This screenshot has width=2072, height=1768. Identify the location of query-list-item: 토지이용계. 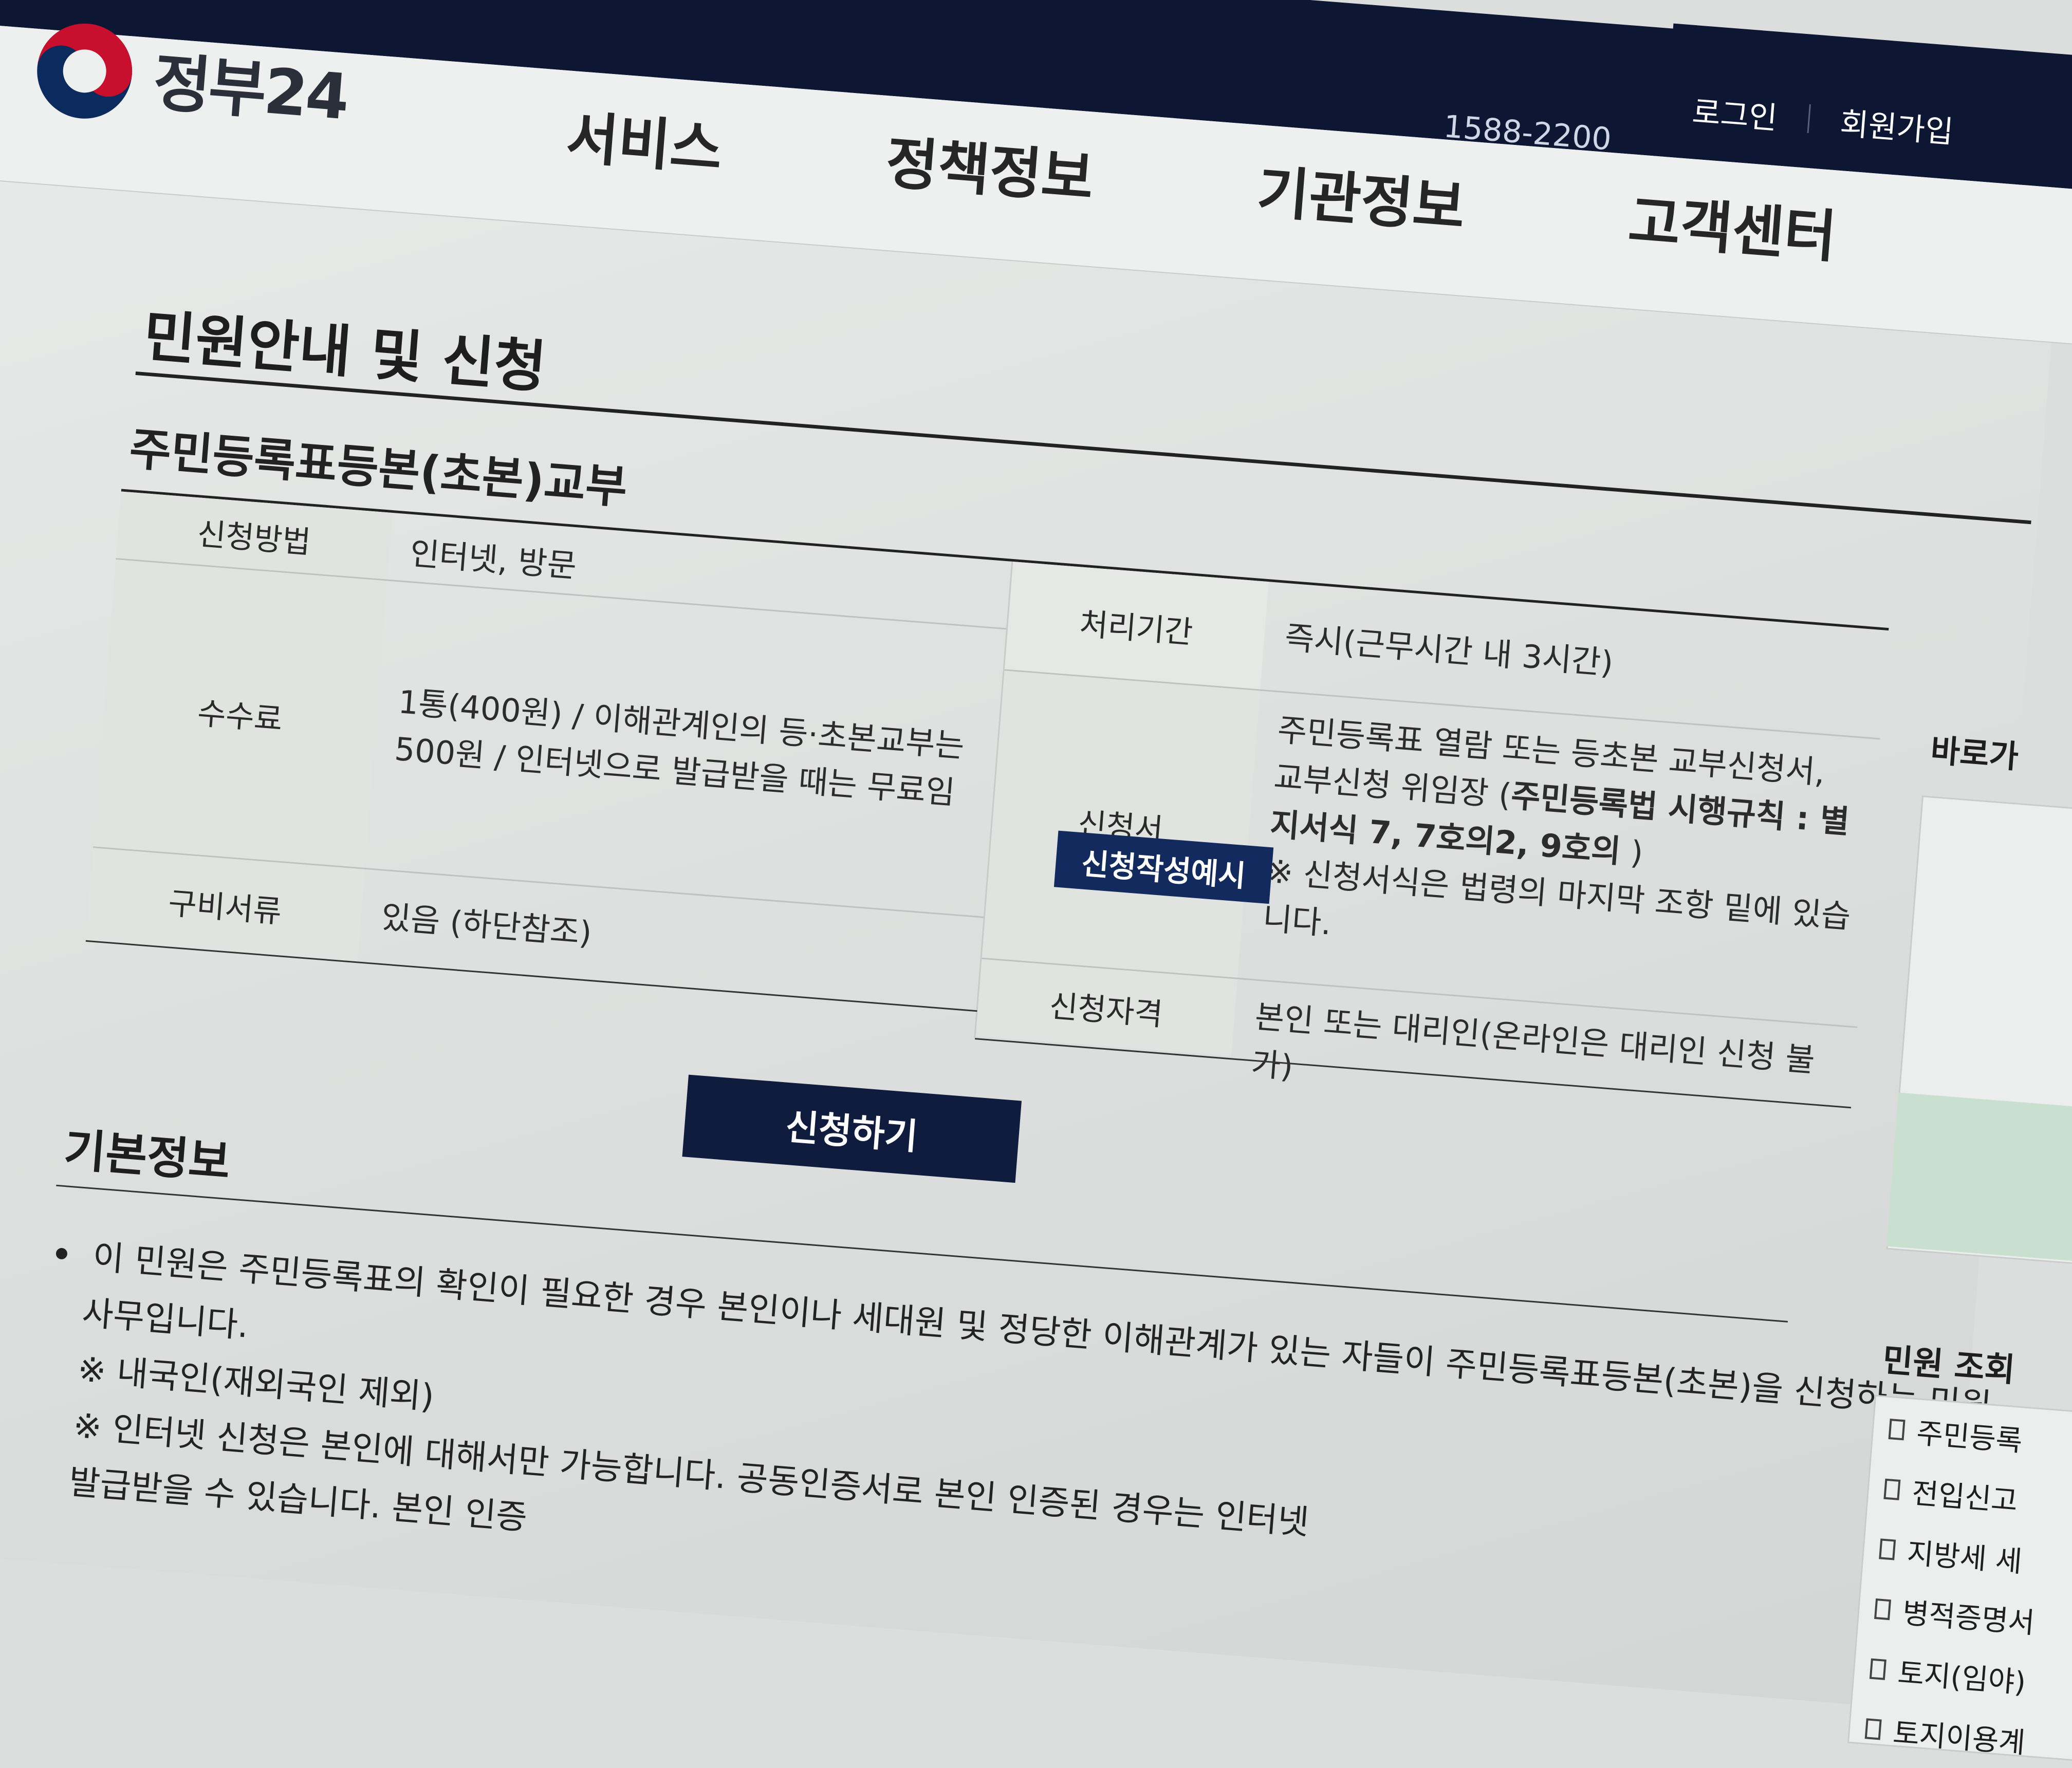
(1968, 1736).